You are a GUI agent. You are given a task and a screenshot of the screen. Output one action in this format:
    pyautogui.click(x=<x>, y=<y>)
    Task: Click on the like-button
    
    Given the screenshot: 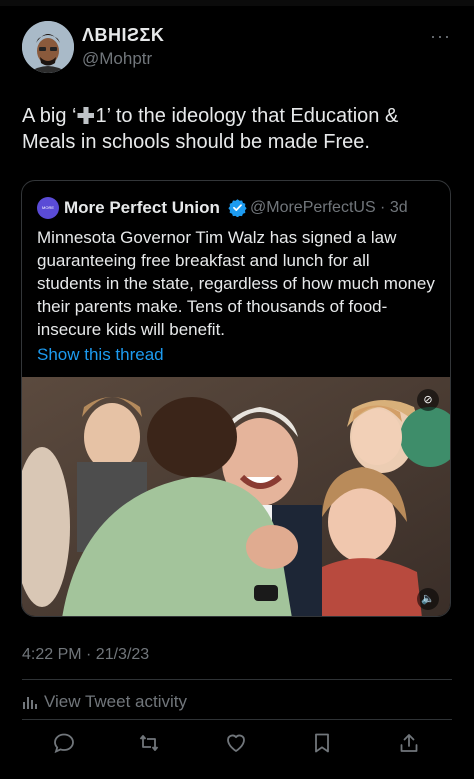 What is the action you would take?
    pyautogui.click(x=237, y=744)
    